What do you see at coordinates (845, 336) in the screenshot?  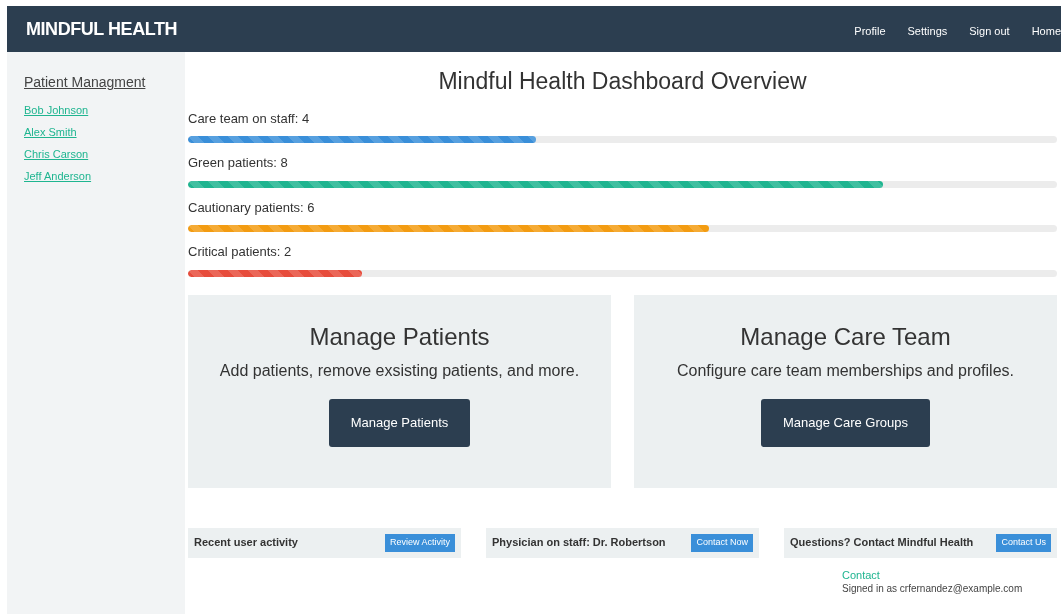 I see `card-title: Manage Care Team` at bounding box center [845, 336].